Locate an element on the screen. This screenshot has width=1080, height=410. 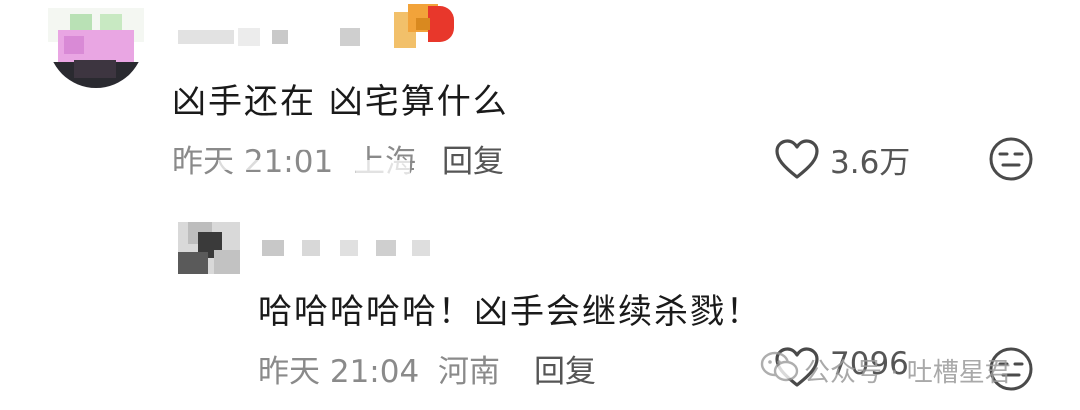
reply-avatar is located at coordinates (209, 248).